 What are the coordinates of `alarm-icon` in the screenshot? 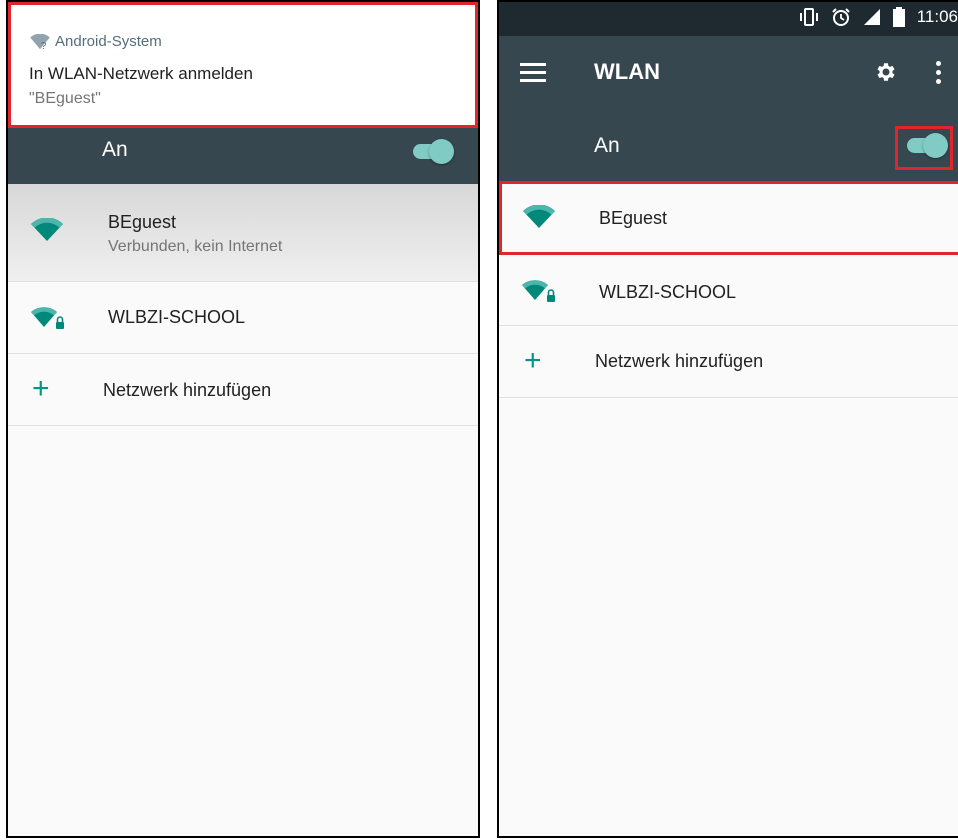 It's located at (841, 17).